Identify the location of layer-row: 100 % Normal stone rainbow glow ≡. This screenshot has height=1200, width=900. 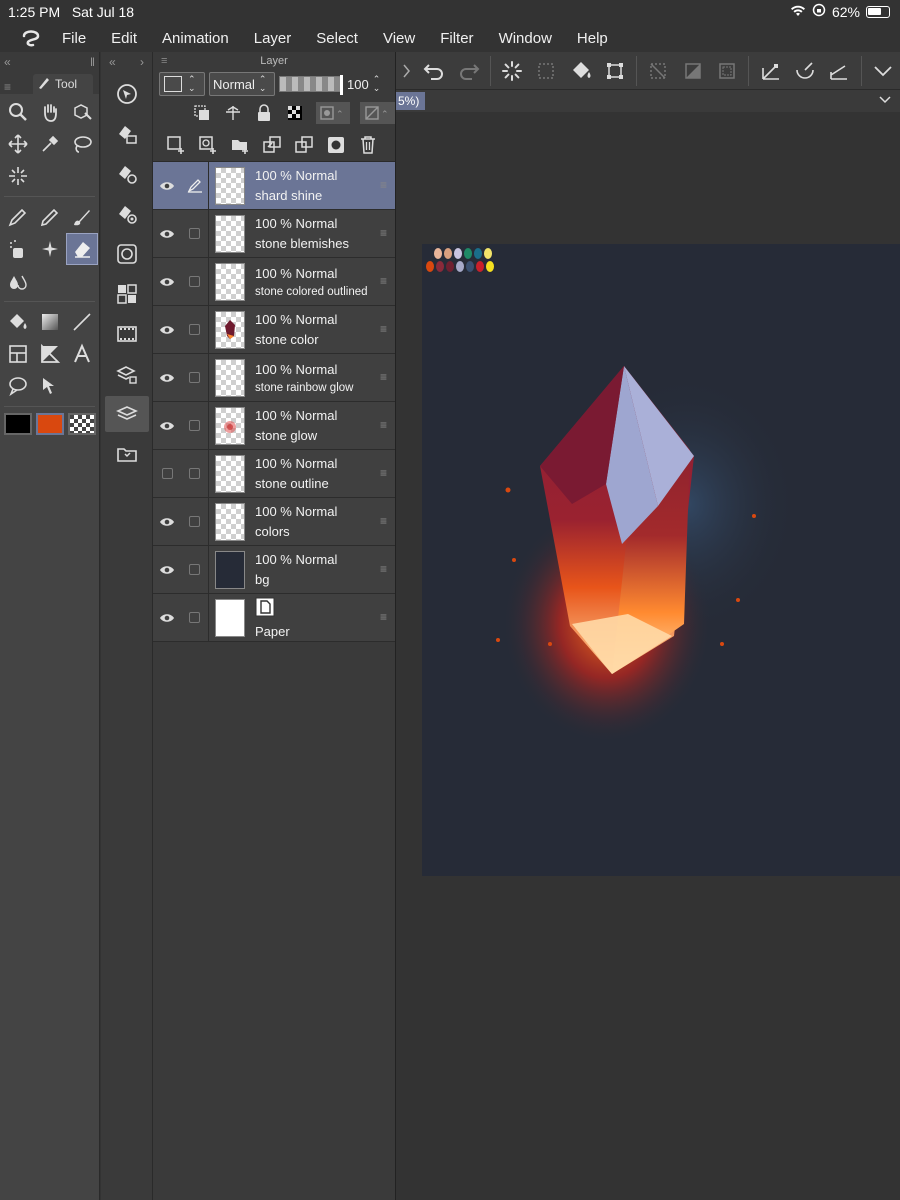
(274, 377).